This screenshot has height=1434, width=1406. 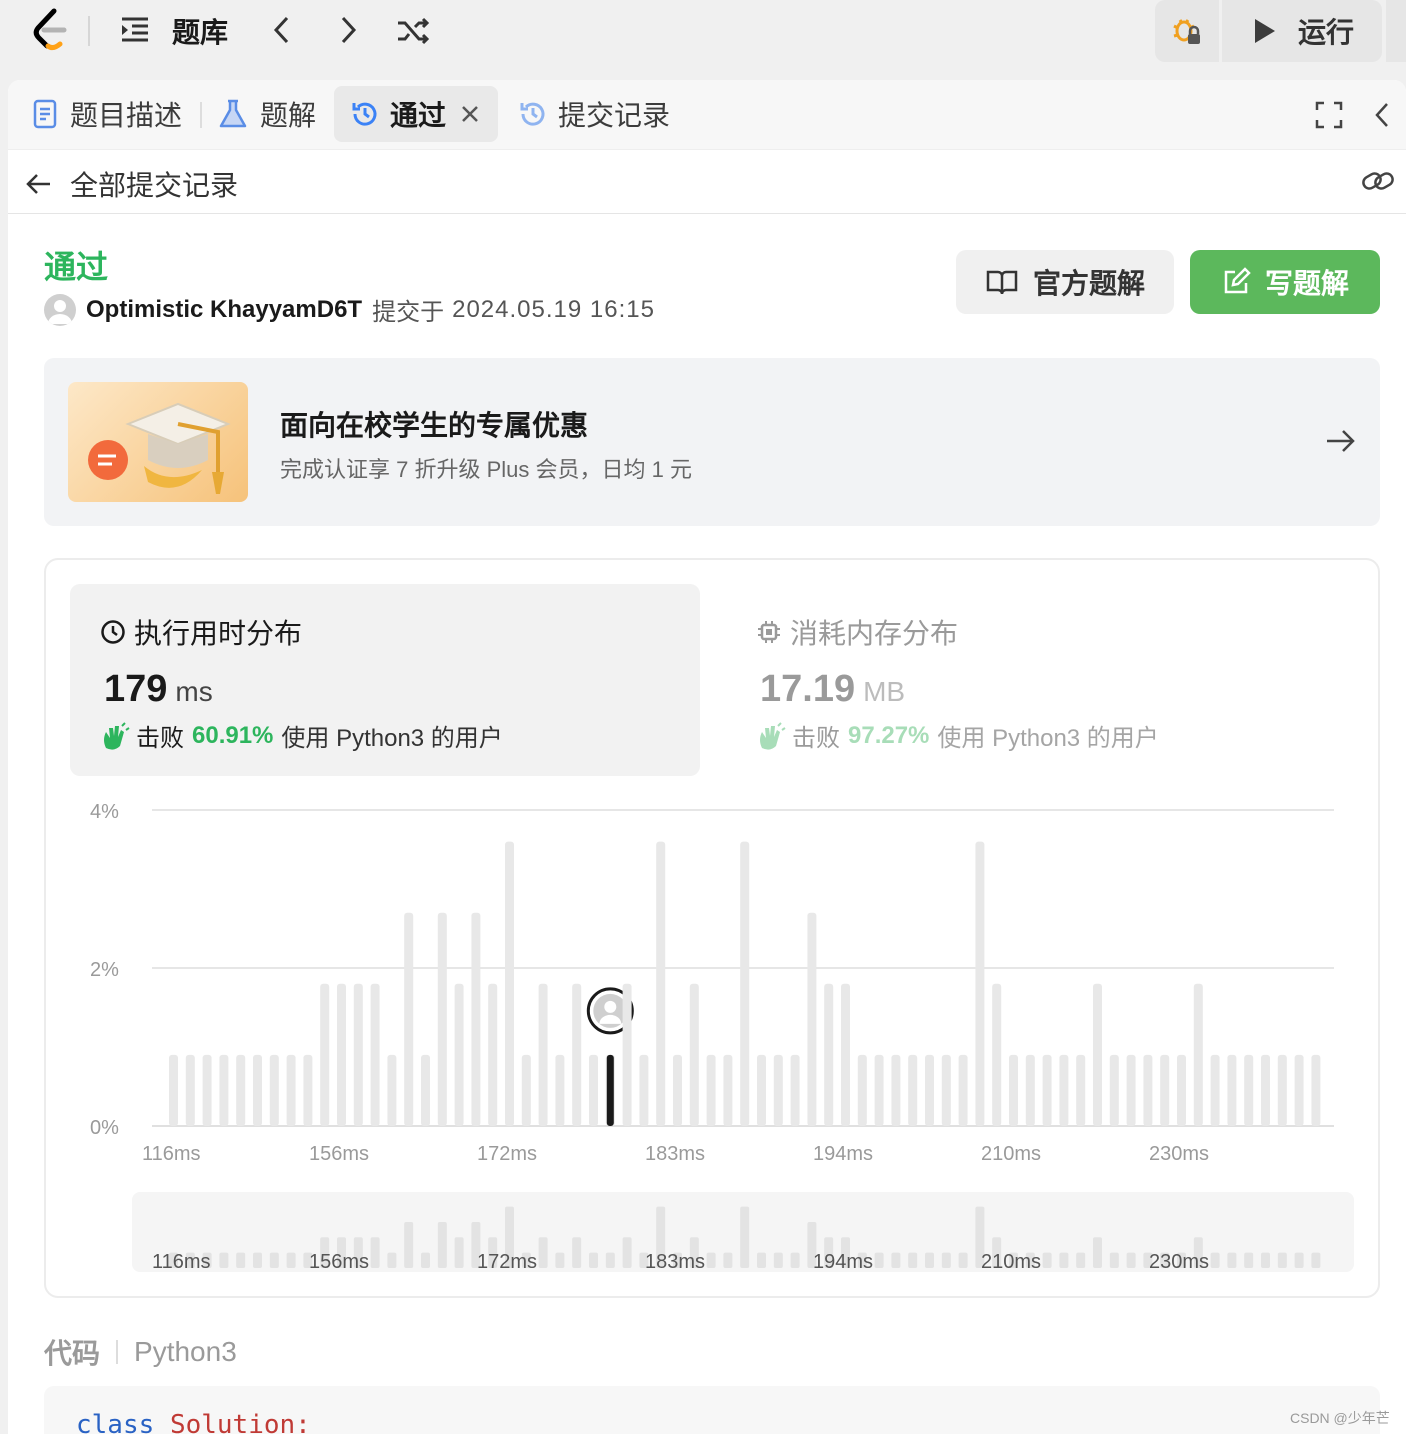 I want to click on runtime-beat-percent: 60.91%, so click(x=233, y=735).